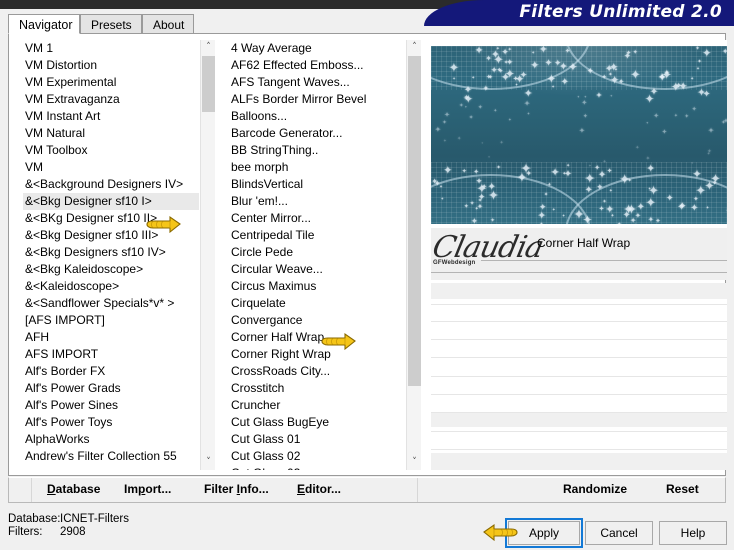  Describe the element at coordinates (317, 388) in the screenshot. I see `list-item: Crosstitch` at that location.